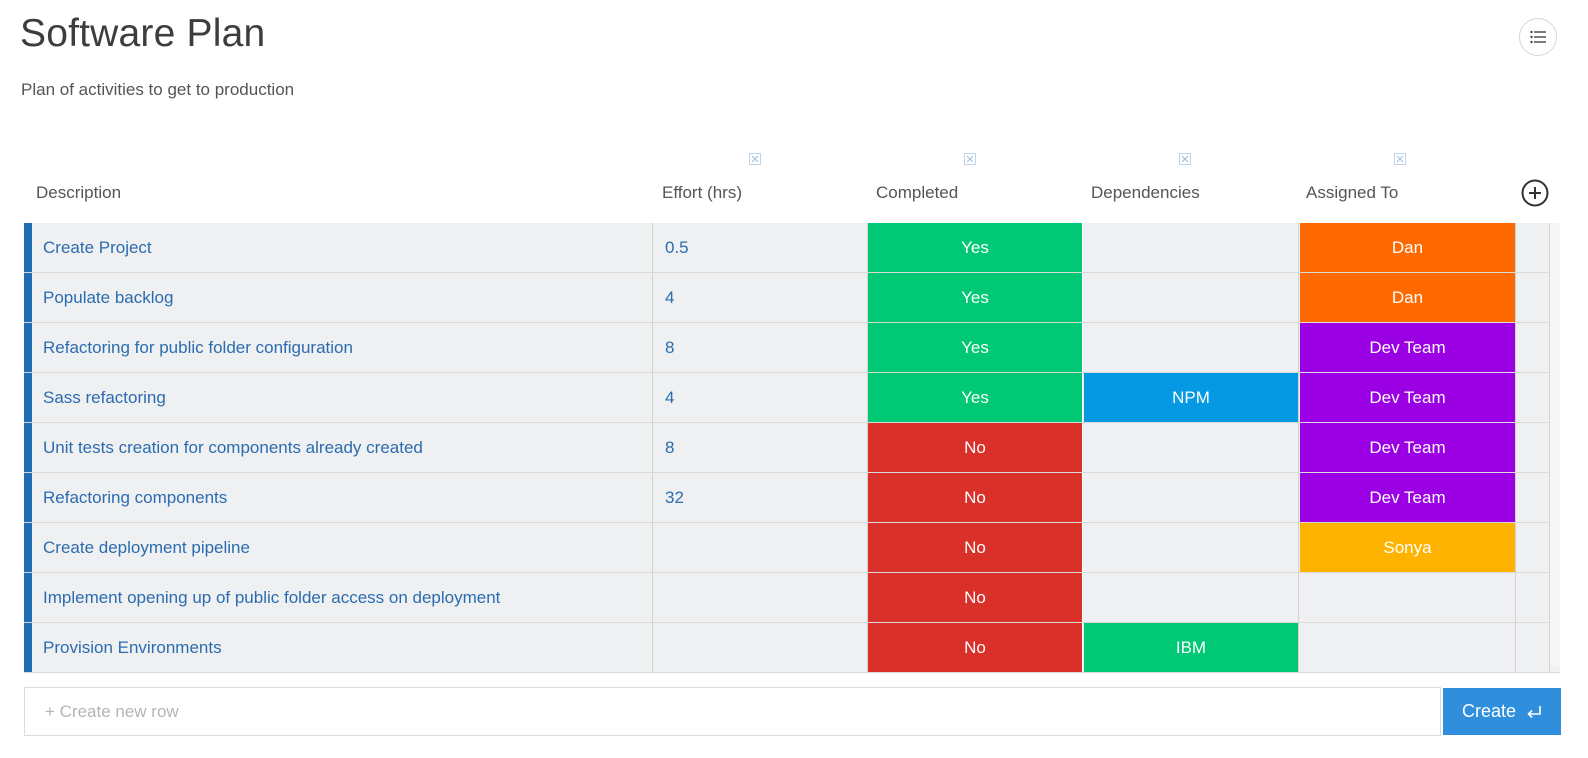  What do you see at coordinates (143, 33) in the screenshot?
I see `page-title: Software Plan` at bounding box center [143, 33].